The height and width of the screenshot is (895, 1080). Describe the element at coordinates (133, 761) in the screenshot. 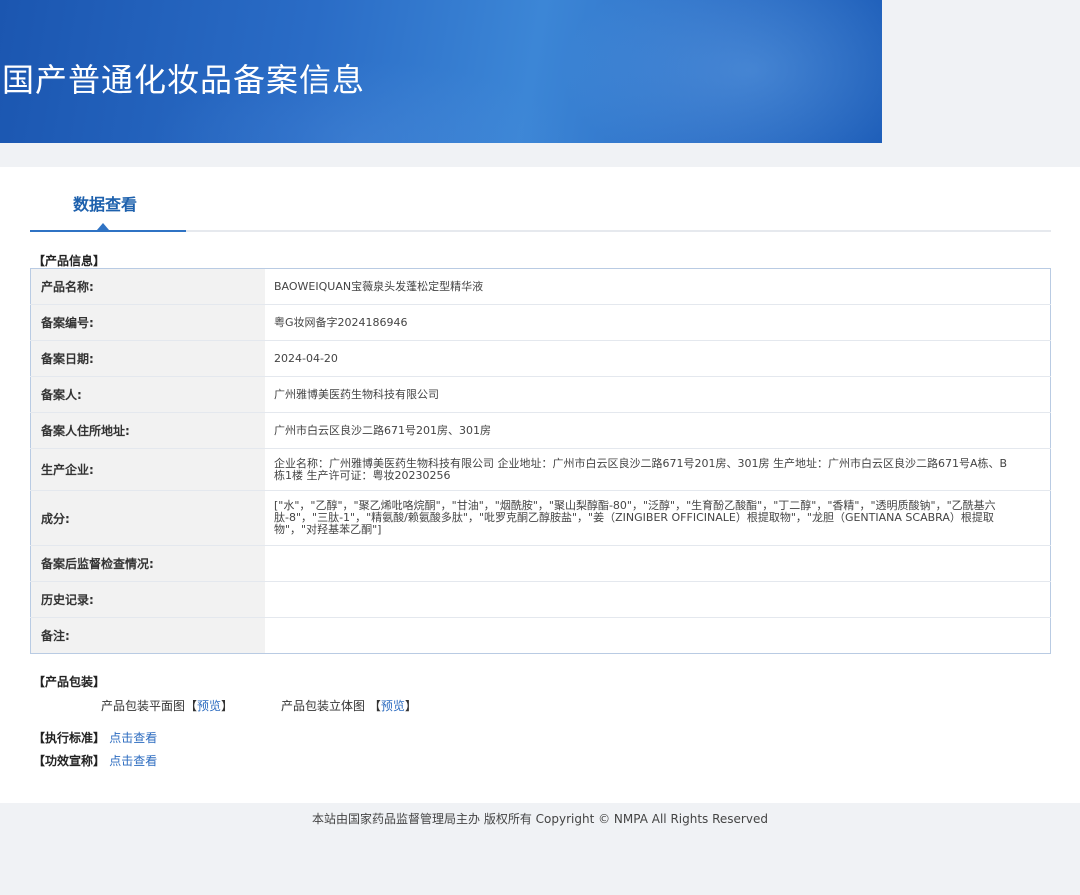

I see `efficacy-view-link: 点击查看` at that location.